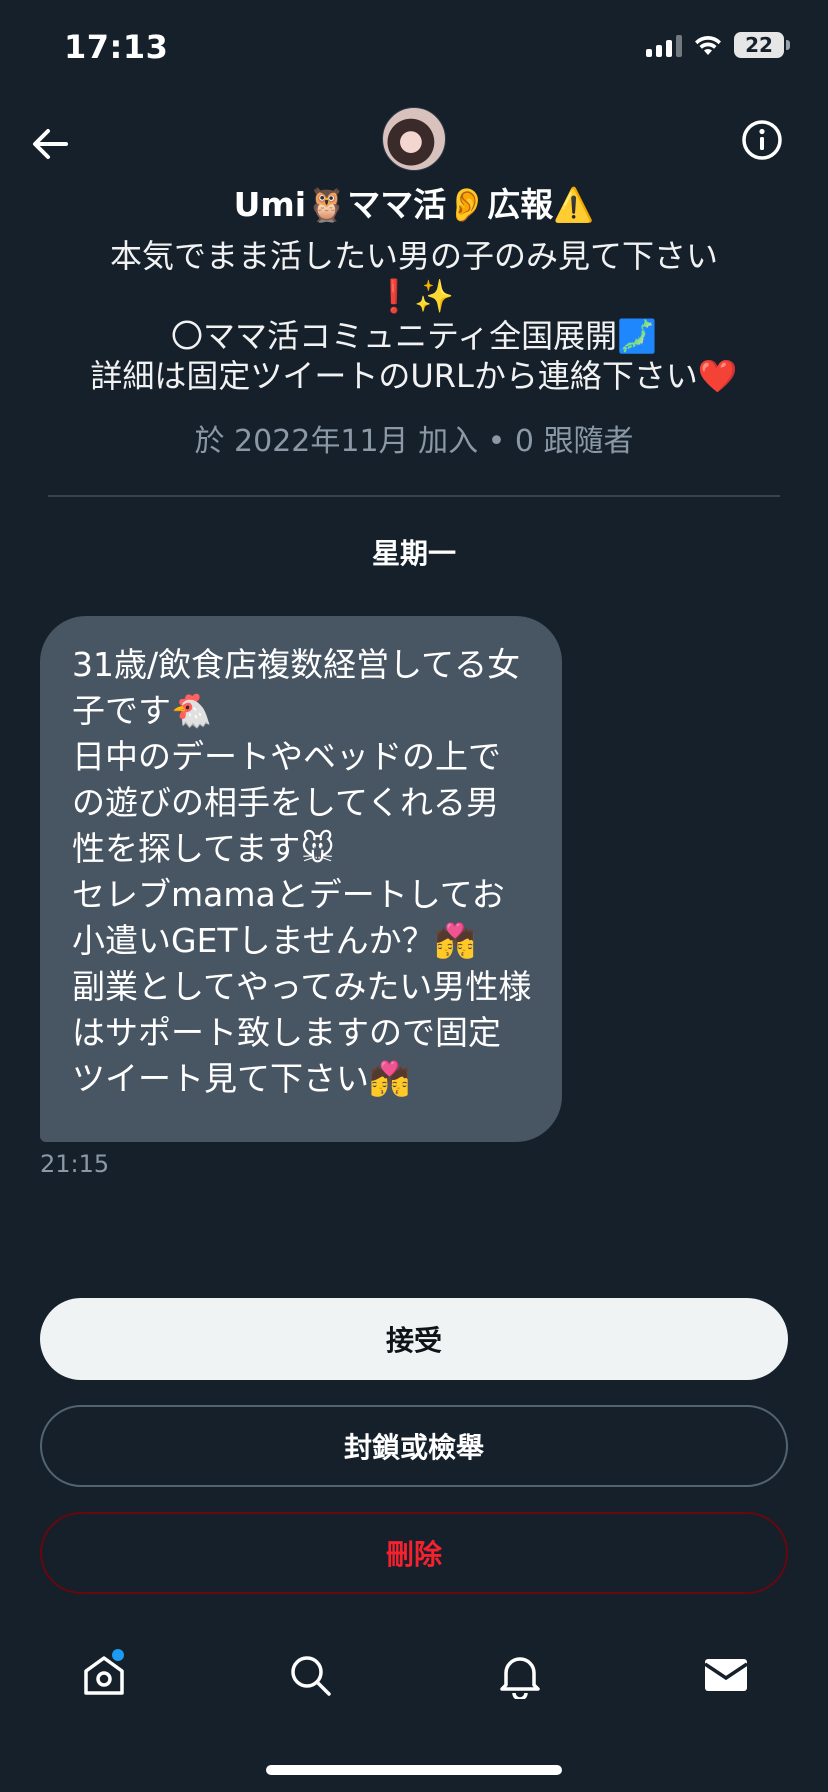  What do you see at coordinates (75, 1164) in the screenshot?
I see `message-timestamp: 21:15` at bounding box center [75, 1164].